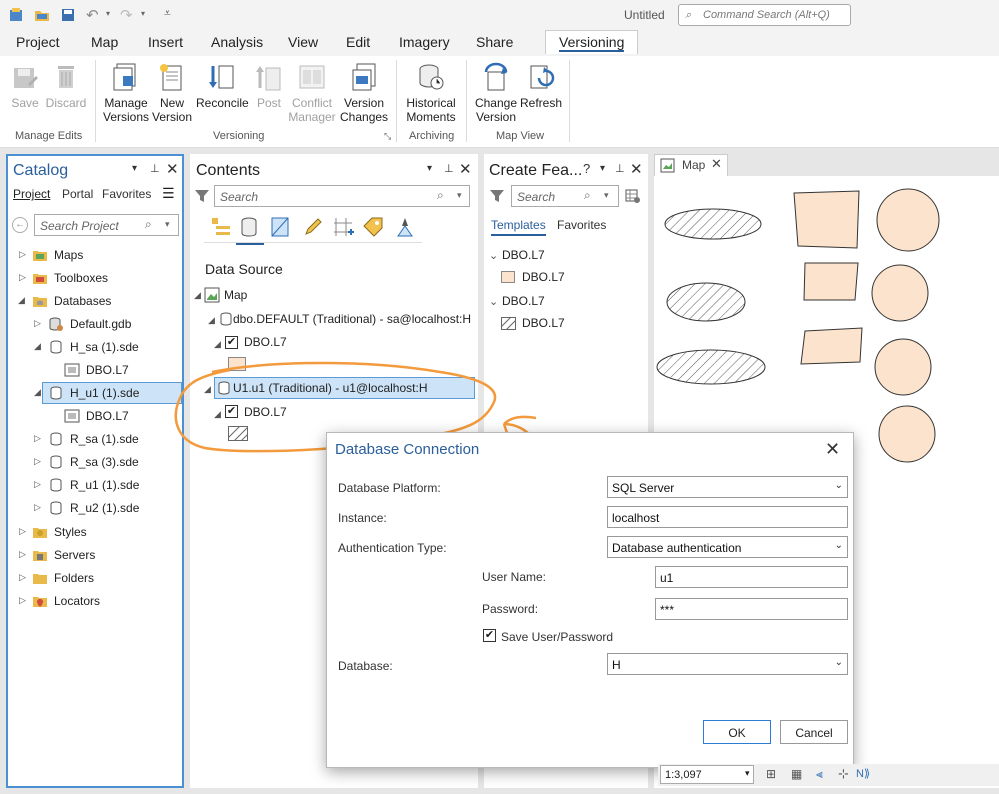  What do you see at coordinates (25, 86) in the screenshot?
I see `save-edits-button: Save` at bounding box center [25, 86].